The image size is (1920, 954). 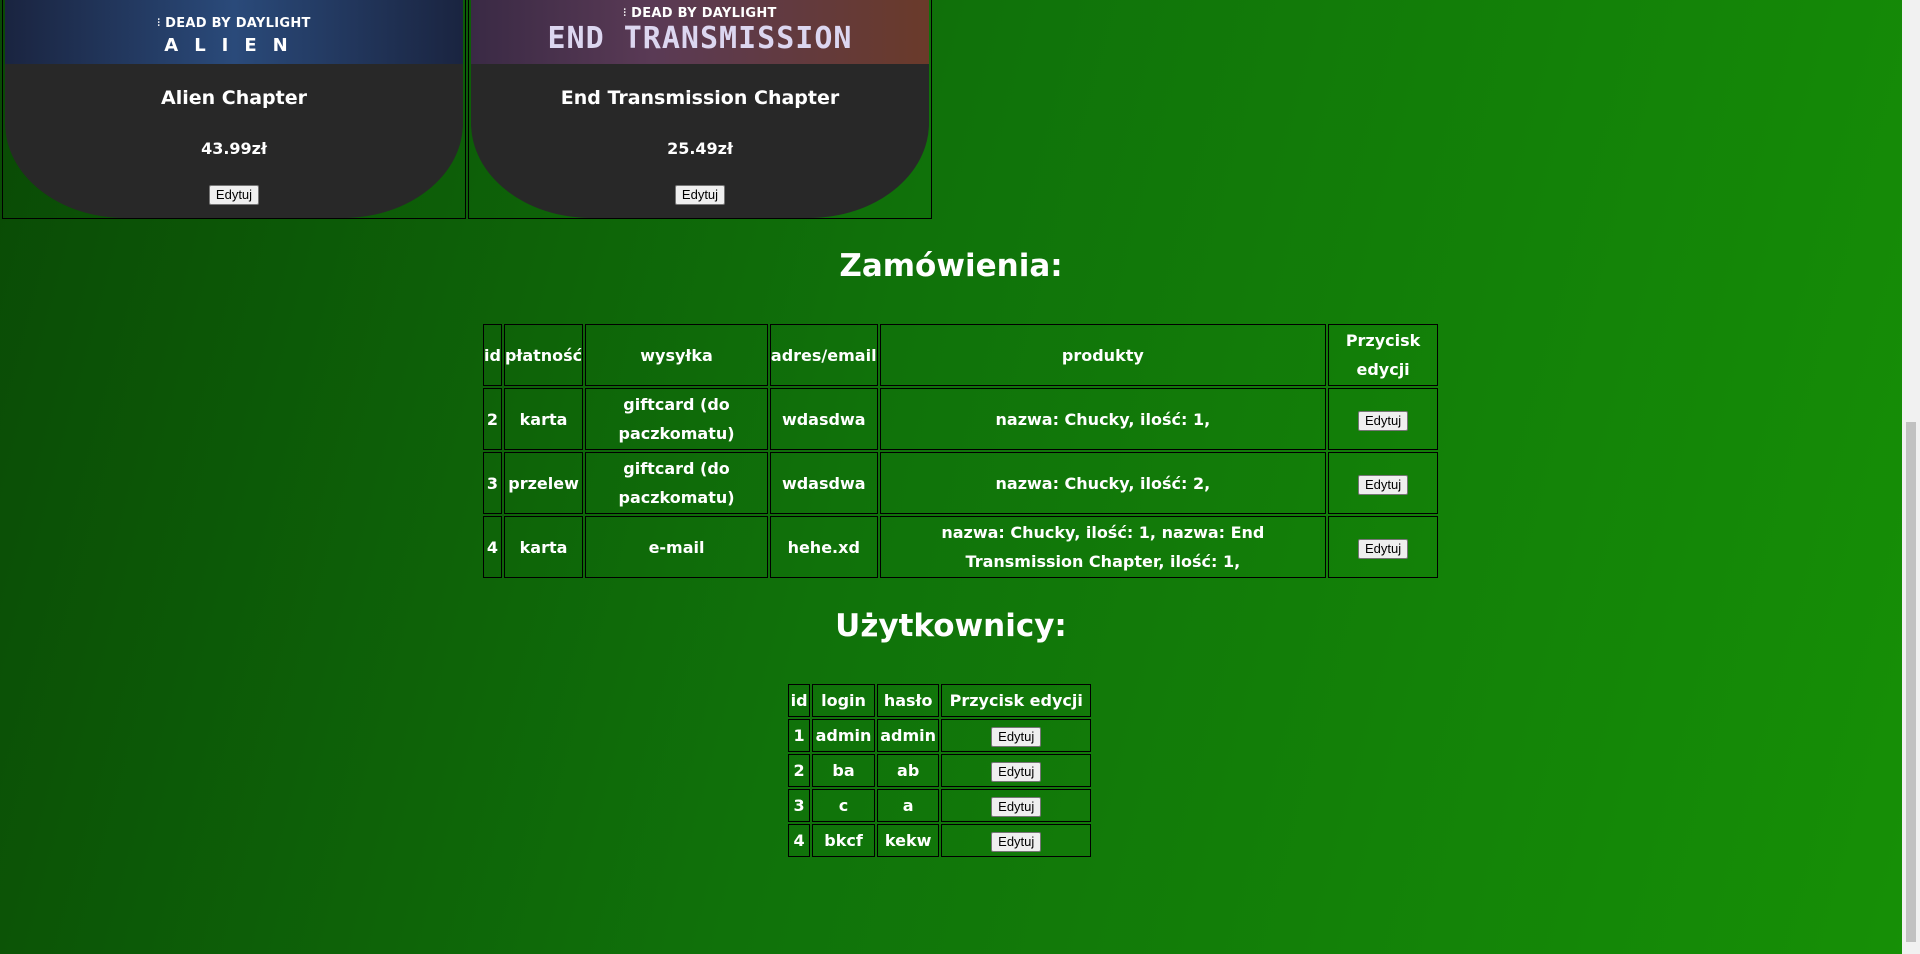 I want to click on orders-heading: Zamówienia:, so click(x=951, y=266).